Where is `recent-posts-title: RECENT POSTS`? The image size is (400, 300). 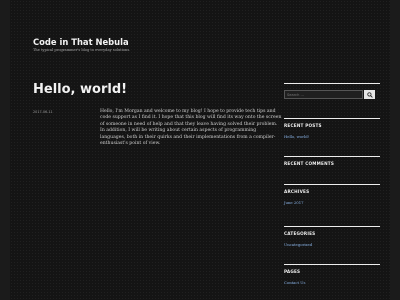
recent-posts-title: RECENT POSTS is located at coordinates (303, 125).